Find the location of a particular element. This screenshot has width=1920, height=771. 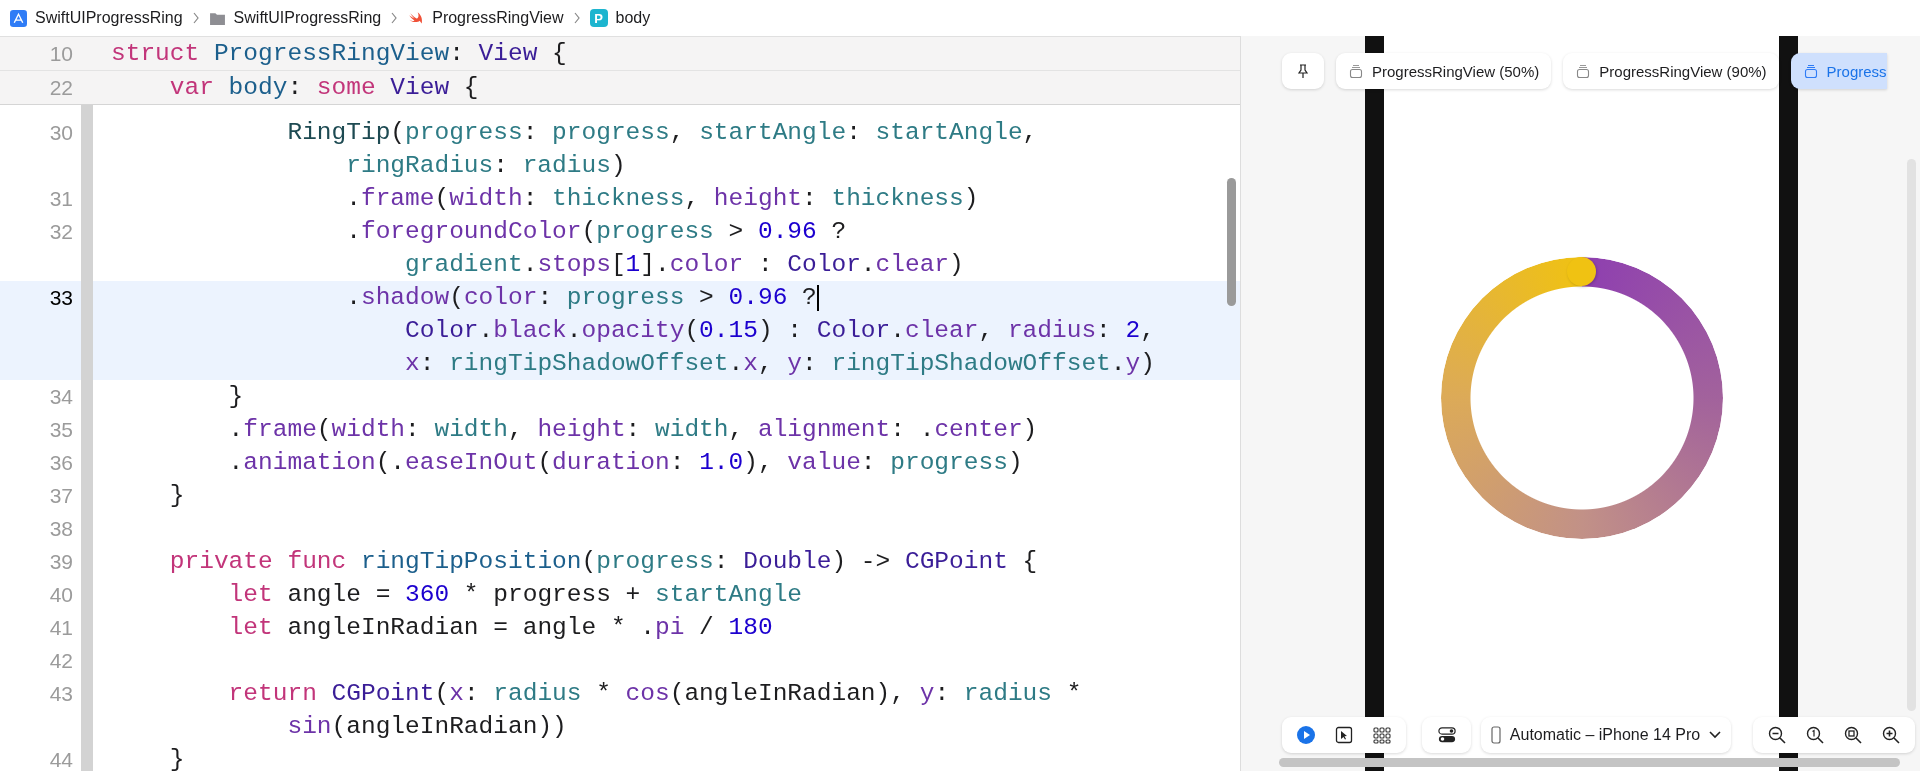

breadcrumb-item: P body is located at coordinates (620, 18).